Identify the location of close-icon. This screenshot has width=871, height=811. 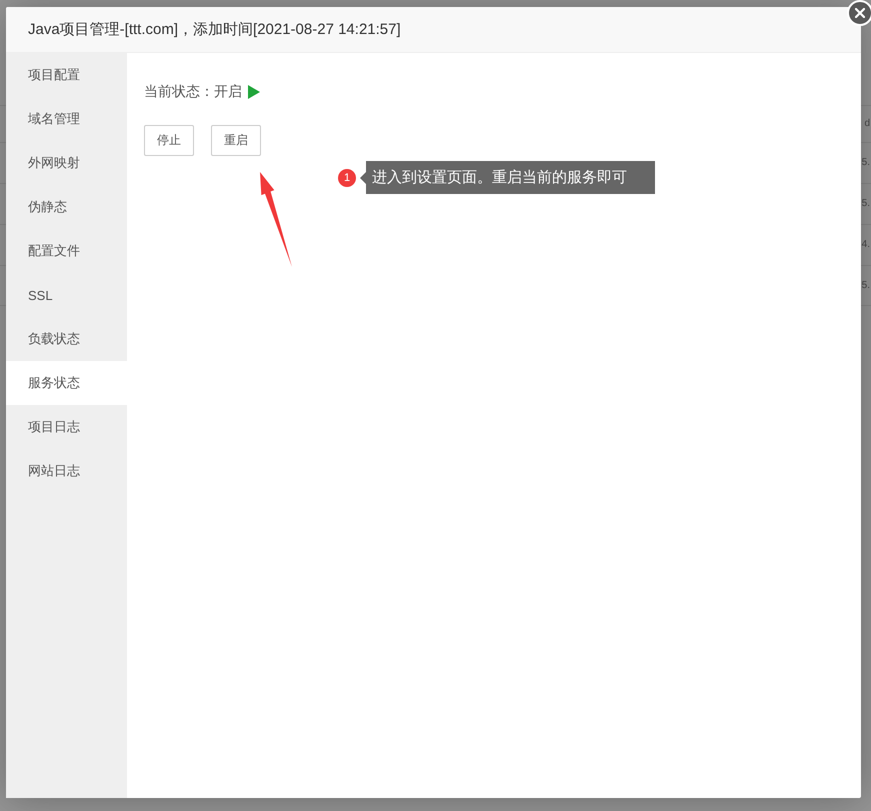
(860, 13).